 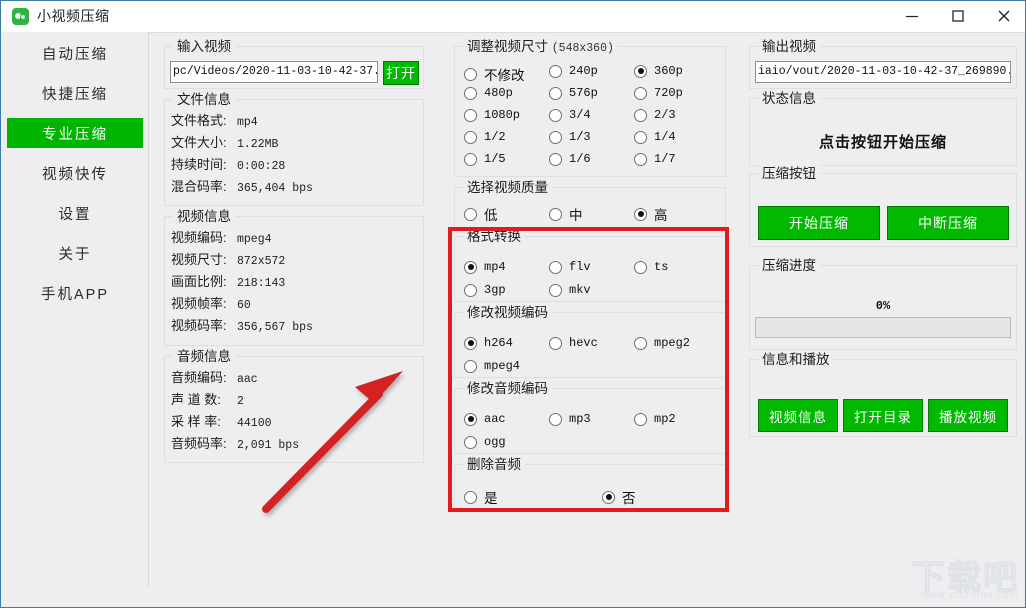 What do you see at coordinates (573, 93) in the screenshot?
I see `resize-option-576p: 576p` at bounding box center [573, 93].